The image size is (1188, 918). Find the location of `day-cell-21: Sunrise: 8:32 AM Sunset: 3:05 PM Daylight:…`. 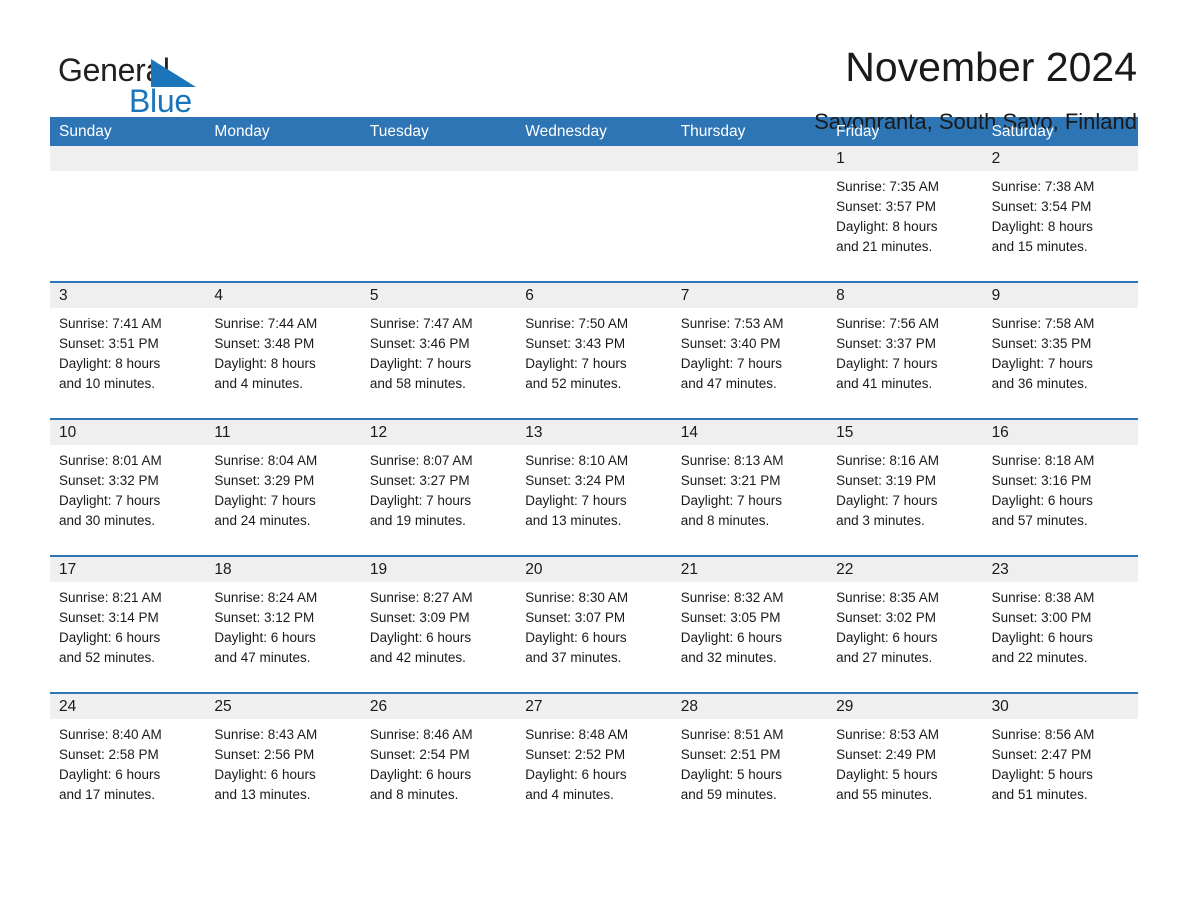

day-cell-21: Sunrise: 8:32 AM Sunset: 3:05 PM Daylight:… is located at coordinates (749, 637).